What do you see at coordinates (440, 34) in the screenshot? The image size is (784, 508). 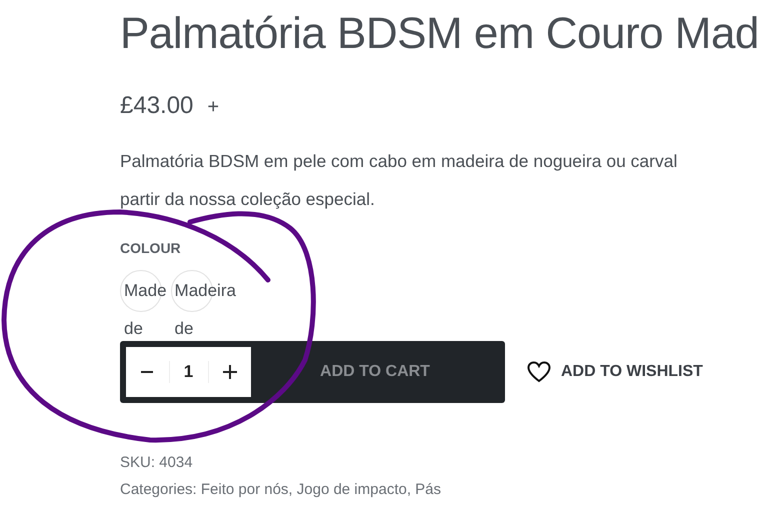 I see `product-title: Palmatória BDSM em Couro Mad` at bounding box center [440, 34].